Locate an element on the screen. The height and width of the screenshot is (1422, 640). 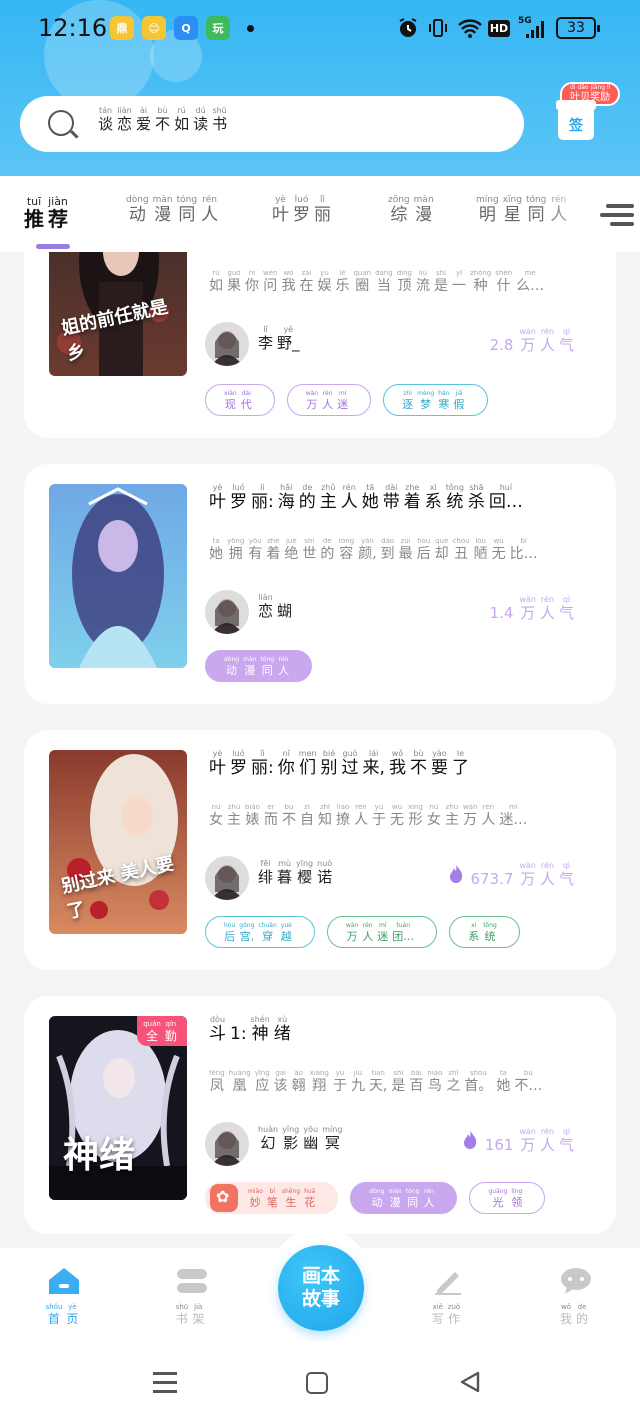
pinyin-char: mù 暮 is located at coordinates (284, 872).